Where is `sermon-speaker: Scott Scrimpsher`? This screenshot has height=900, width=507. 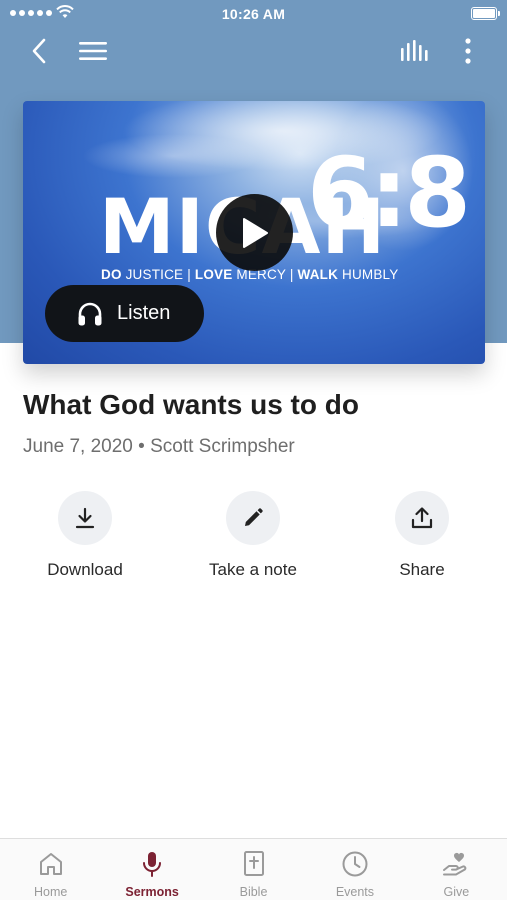 sermon-speaker: Scott Scrimpsher is located at coordinates (222, 446).